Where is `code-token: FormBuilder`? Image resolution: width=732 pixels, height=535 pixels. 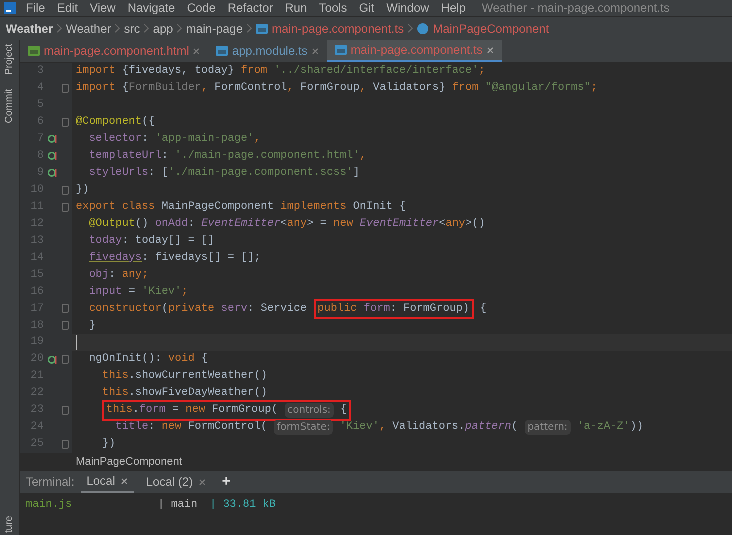
code-token: FormBuilder is located at coordinates (165, 88).